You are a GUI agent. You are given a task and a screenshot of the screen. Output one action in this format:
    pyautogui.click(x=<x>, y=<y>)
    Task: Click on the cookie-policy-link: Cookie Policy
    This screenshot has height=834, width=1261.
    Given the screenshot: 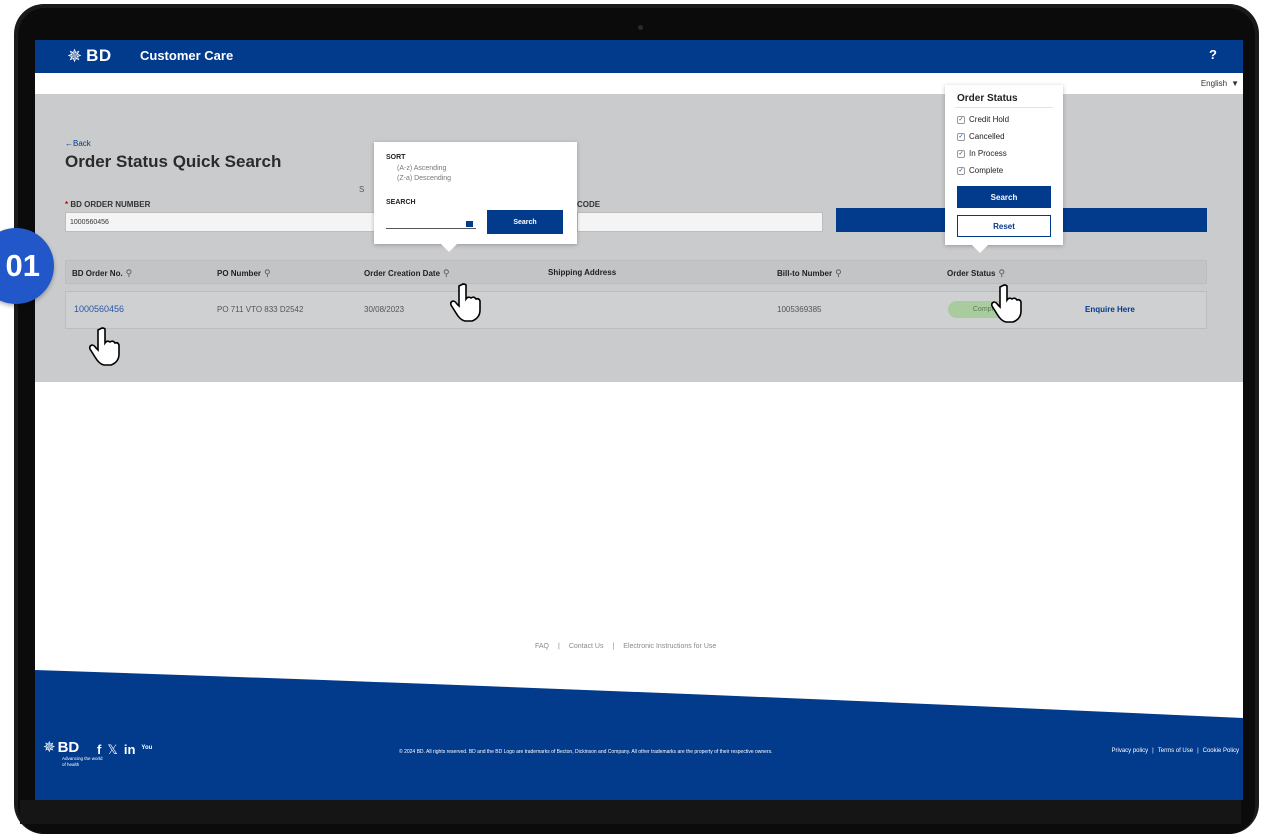 What is the action you would take?
    pyautogui.click(x=1221, y=751)
    